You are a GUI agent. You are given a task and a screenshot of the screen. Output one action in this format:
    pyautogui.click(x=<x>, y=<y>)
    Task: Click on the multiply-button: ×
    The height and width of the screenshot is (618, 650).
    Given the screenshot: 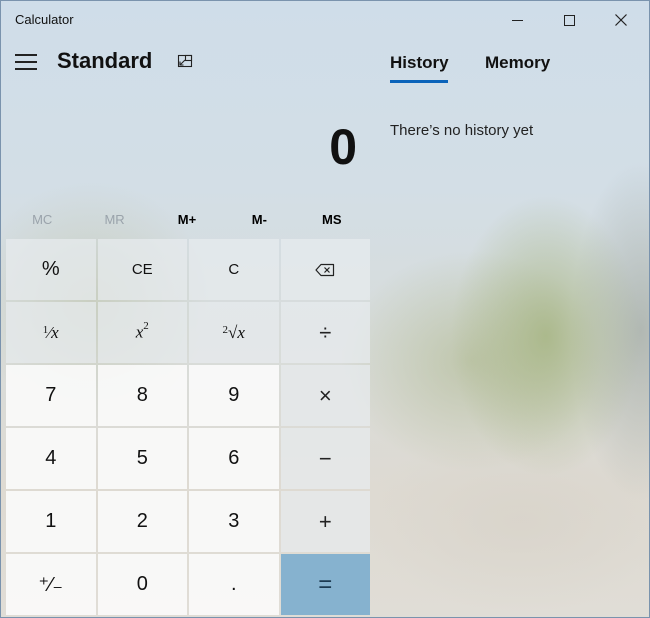 What is the action you would take?
    pyautogui.click(x=325, y=395)
    